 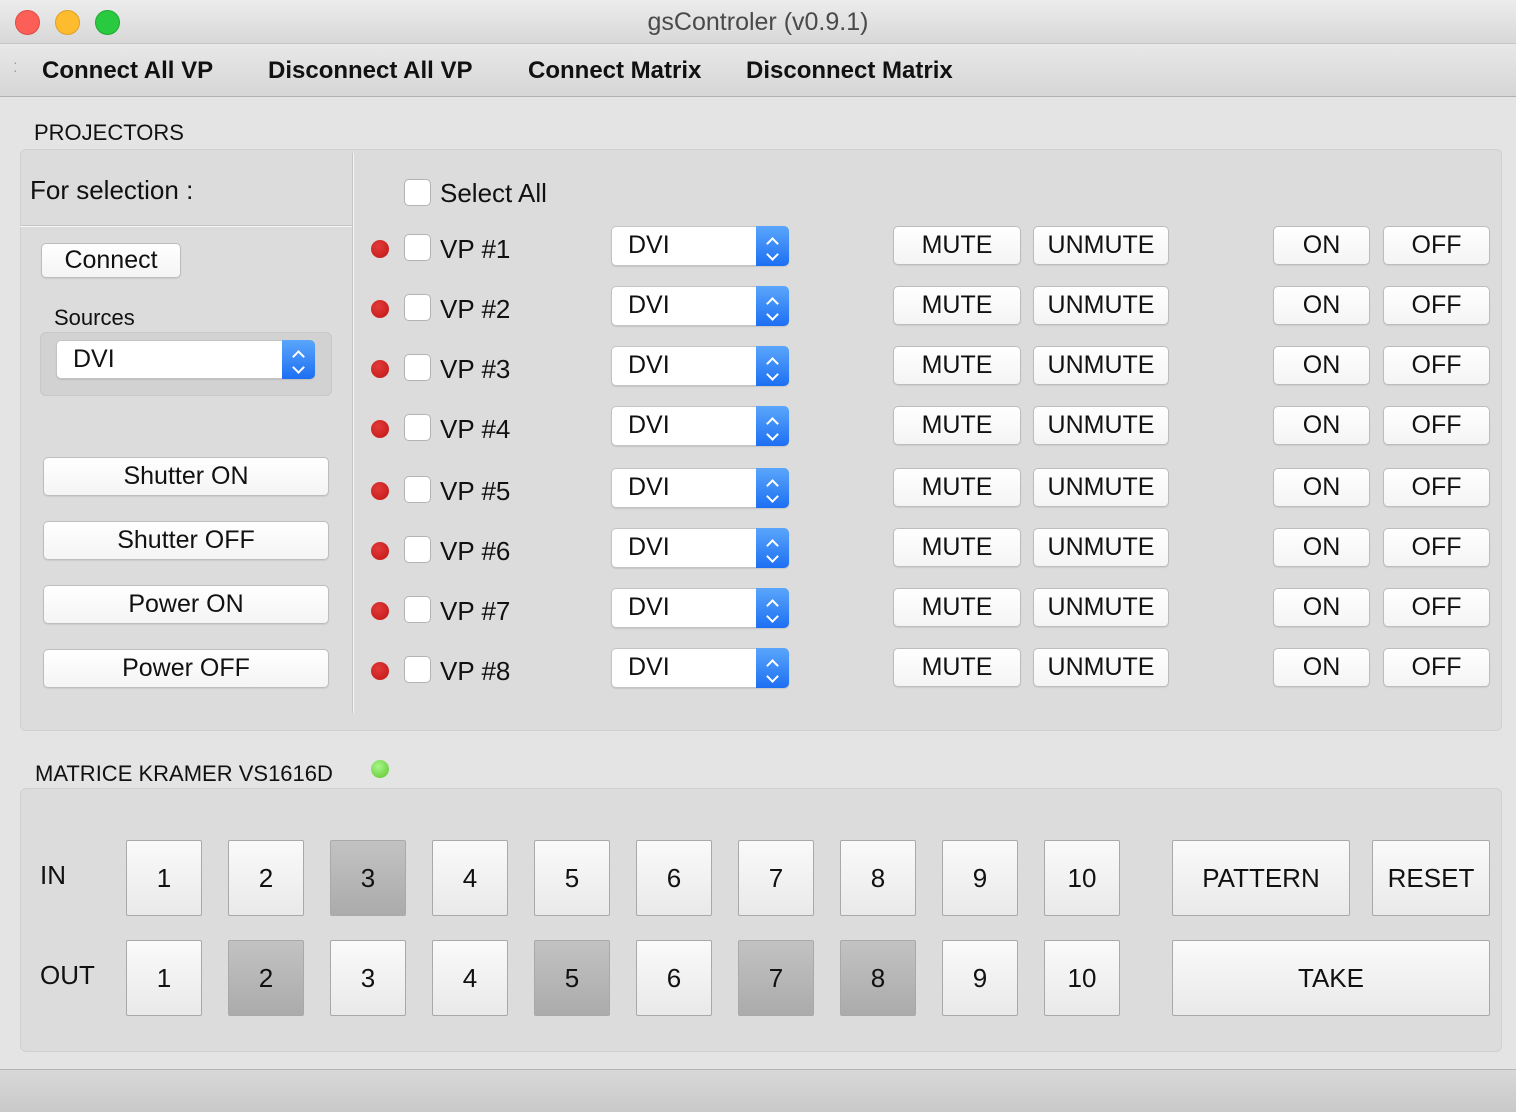 I want to click on vp-name: VP #1, so click(x=475, y=249).